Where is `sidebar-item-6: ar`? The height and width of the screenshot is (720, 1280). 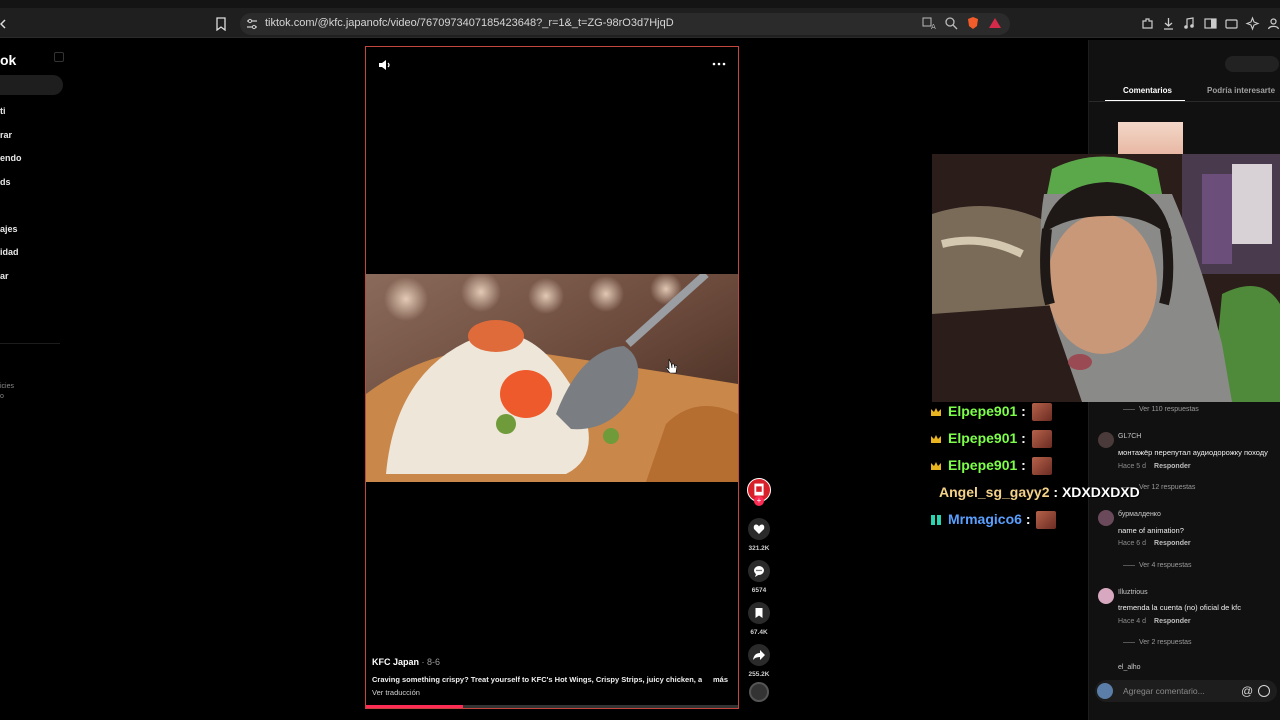
sidebar-item-6: ar is located at coordinates (4, 276).